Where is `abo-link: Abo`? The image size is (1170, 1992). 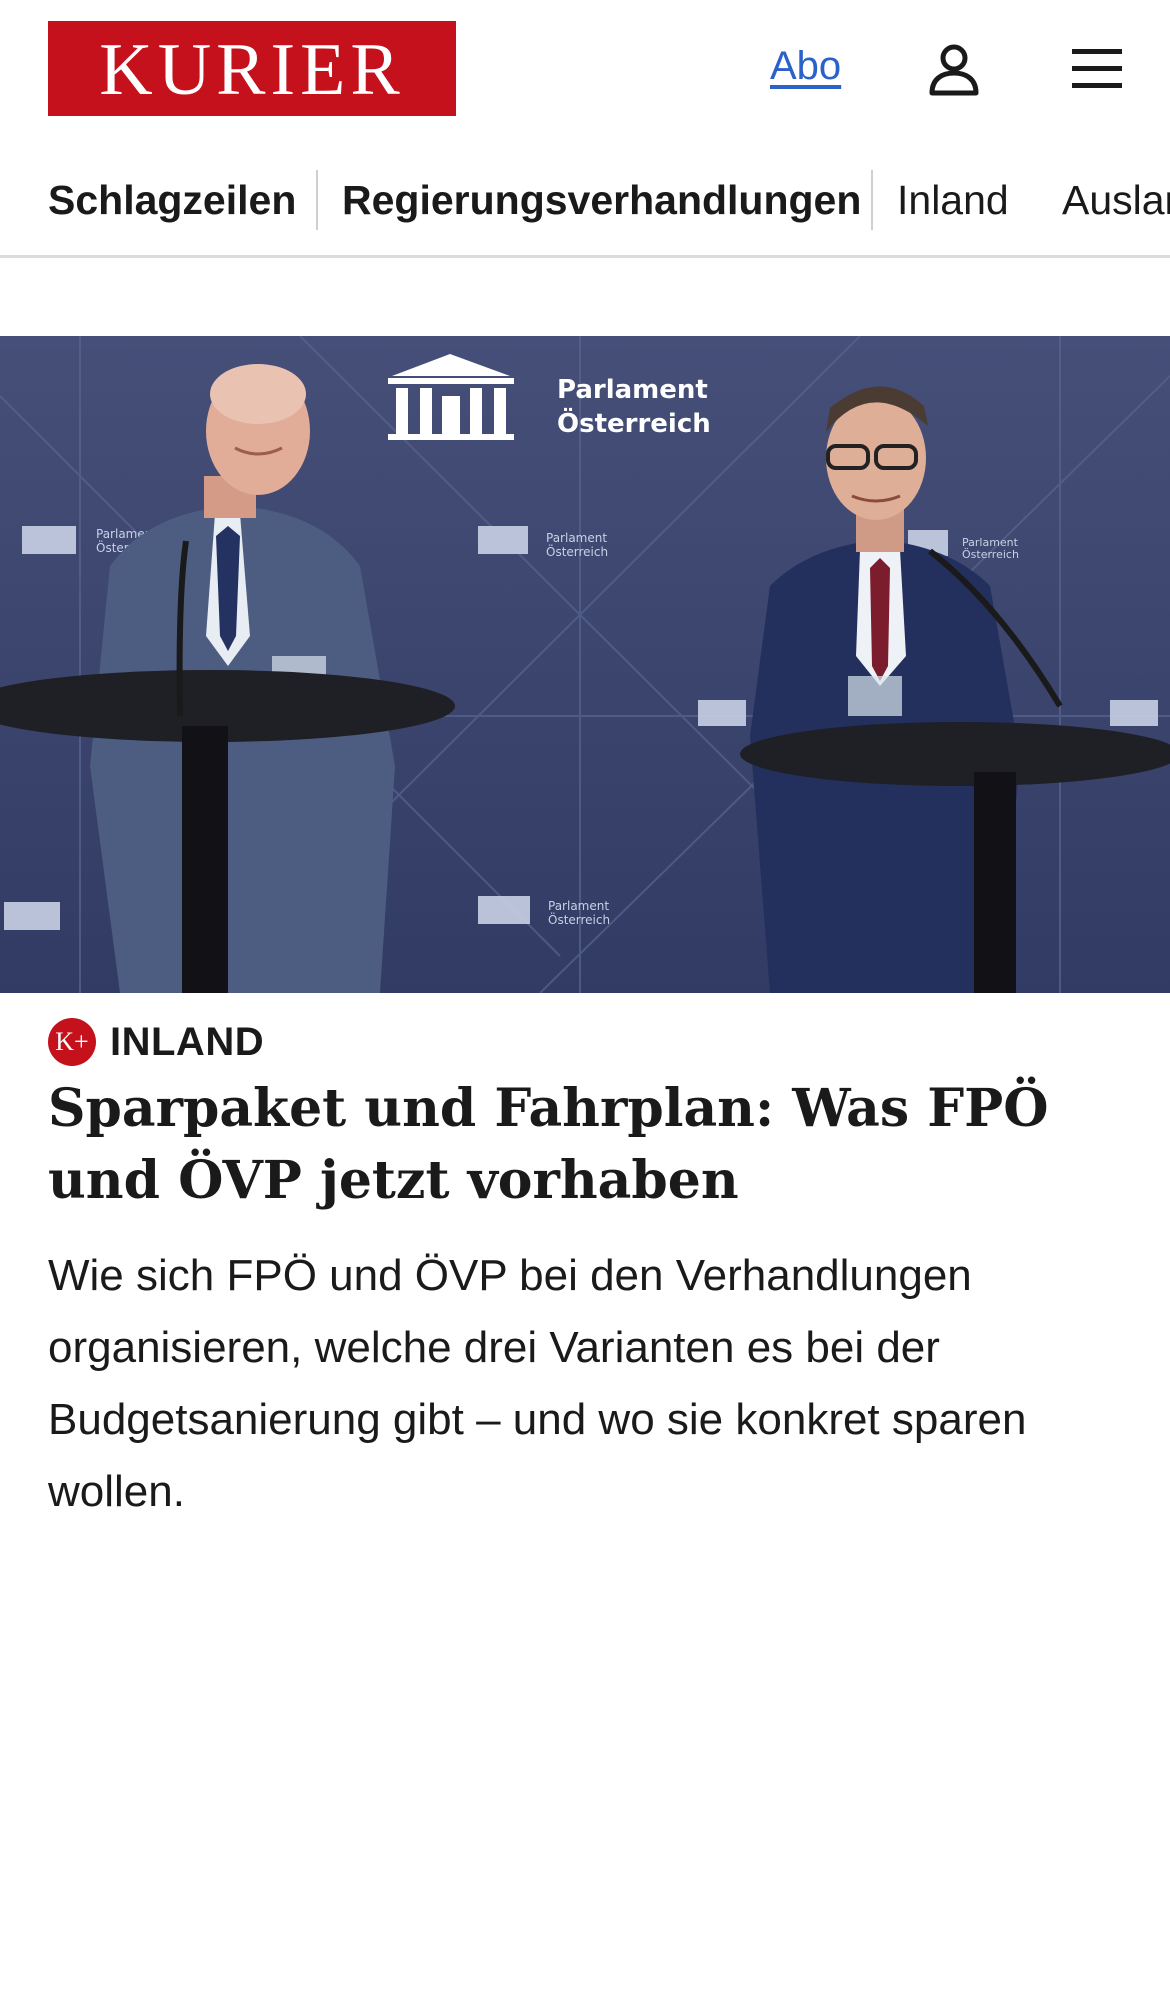 abo-link: Abo is located at coordinates (805, 66).